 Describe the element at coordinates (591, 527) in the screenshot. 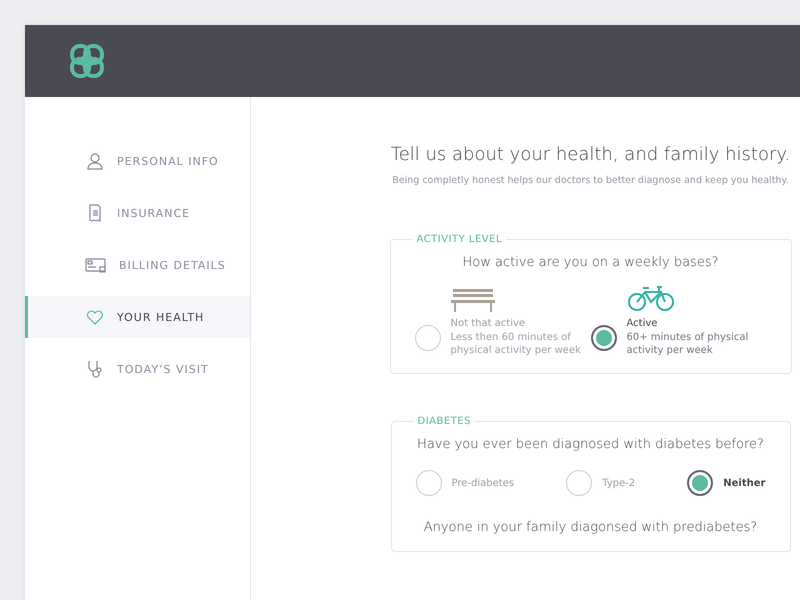

I see `question-text: Anyone in your family diagonsed with prediabetes?` at that location.